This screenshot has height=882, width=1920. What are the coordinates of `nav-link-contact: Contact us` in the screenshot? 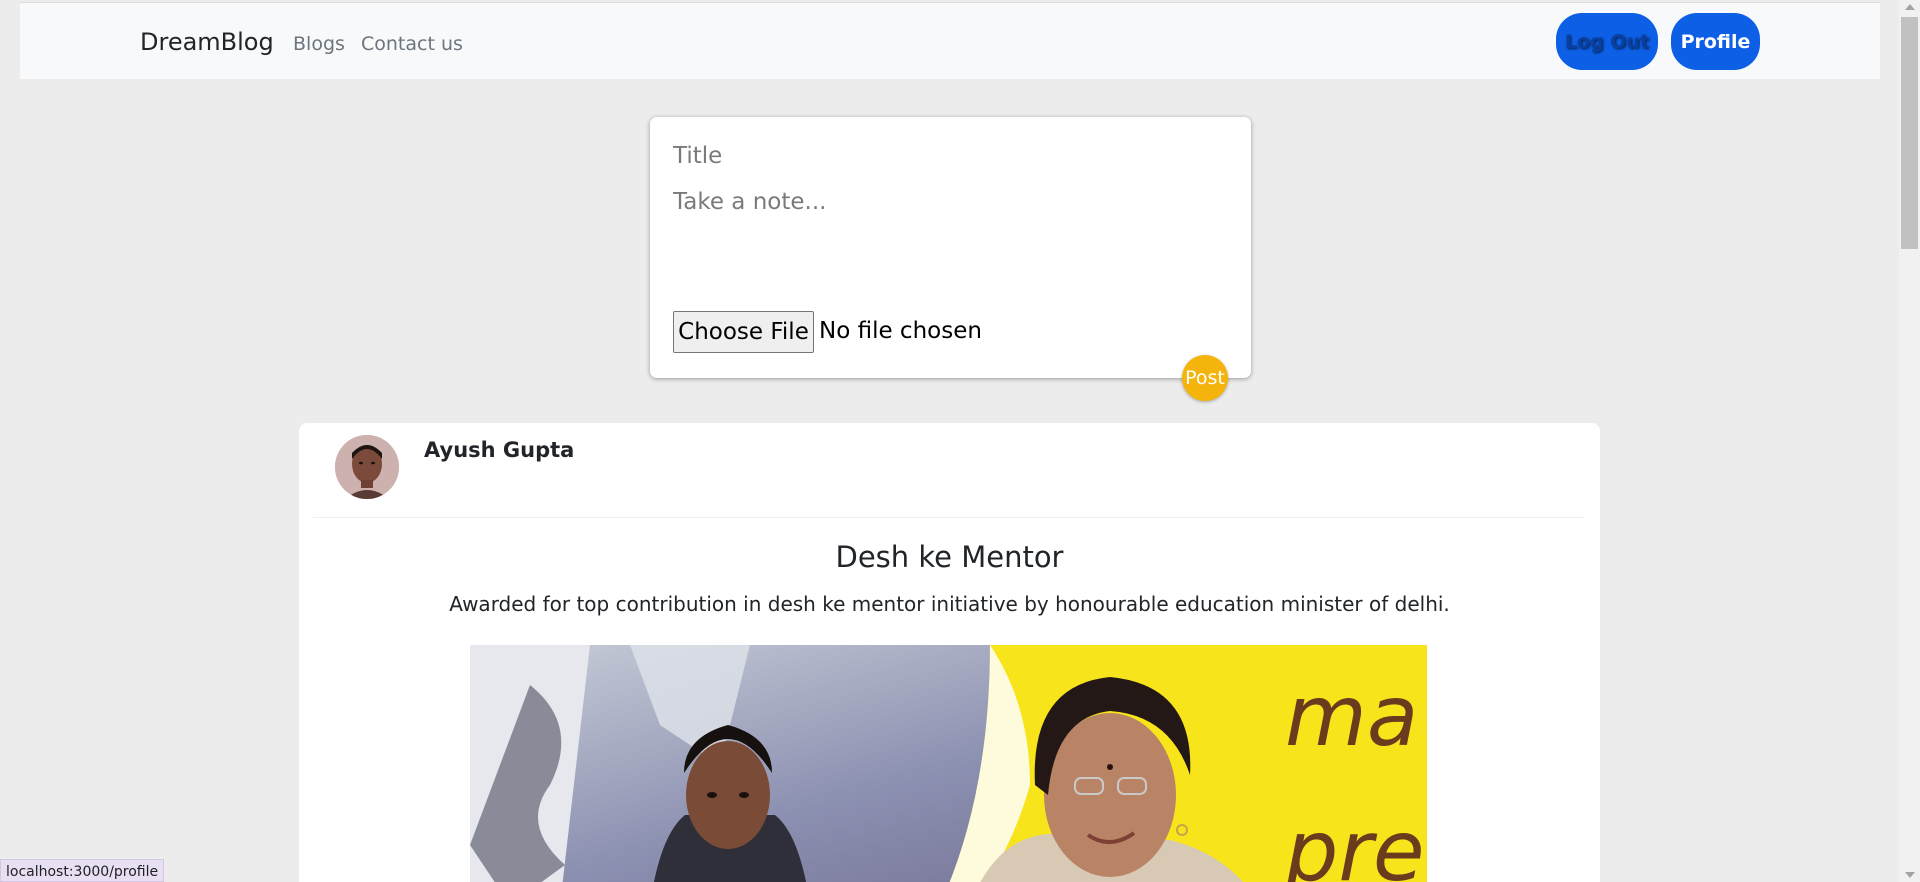 It's located at (412, 44).